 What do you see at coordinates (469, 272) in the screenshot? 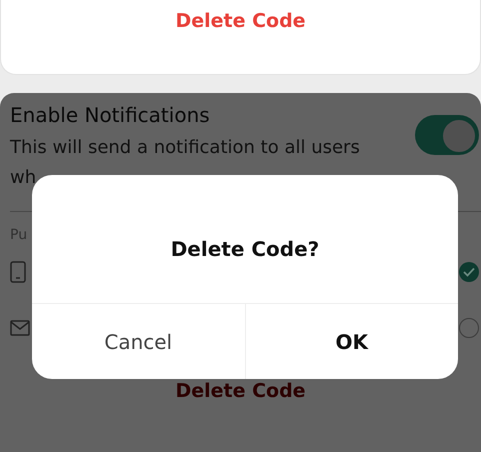
I see `check-circle-icon` at bounding box center [469, 272].